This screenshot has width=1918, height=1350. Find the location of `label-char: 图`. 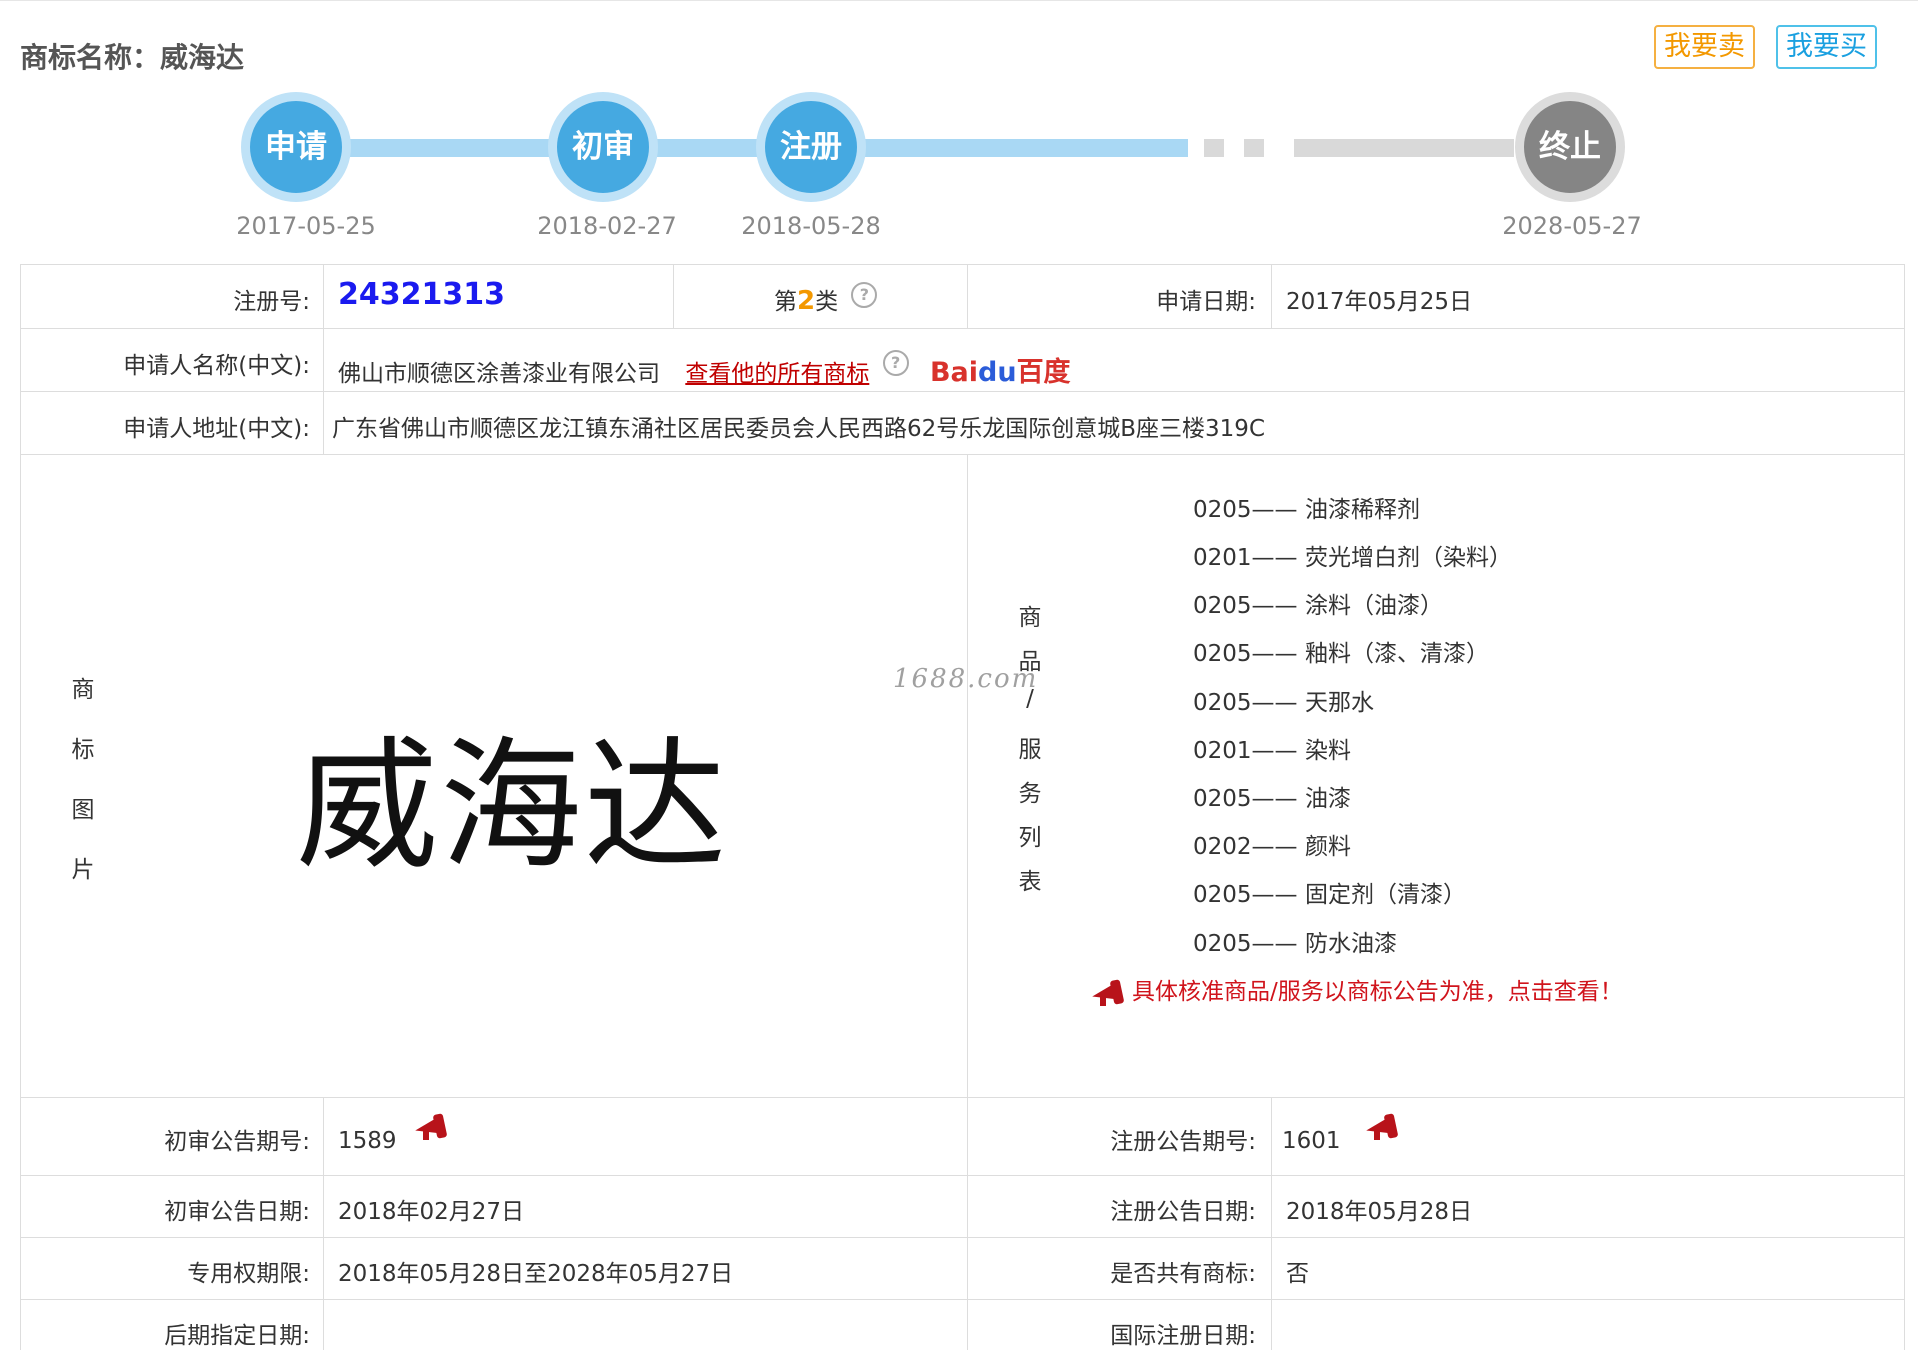

label-char: 图 is located at coordinates (83, 810).